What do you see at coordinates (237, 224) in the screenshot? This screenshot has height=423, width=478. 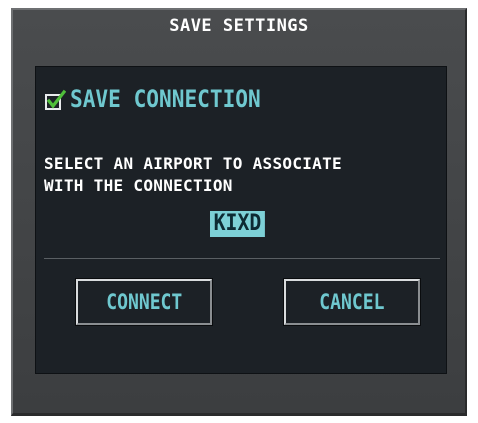 I see `airport-identifier-field: KIXD` at bounding box center [237, 224].